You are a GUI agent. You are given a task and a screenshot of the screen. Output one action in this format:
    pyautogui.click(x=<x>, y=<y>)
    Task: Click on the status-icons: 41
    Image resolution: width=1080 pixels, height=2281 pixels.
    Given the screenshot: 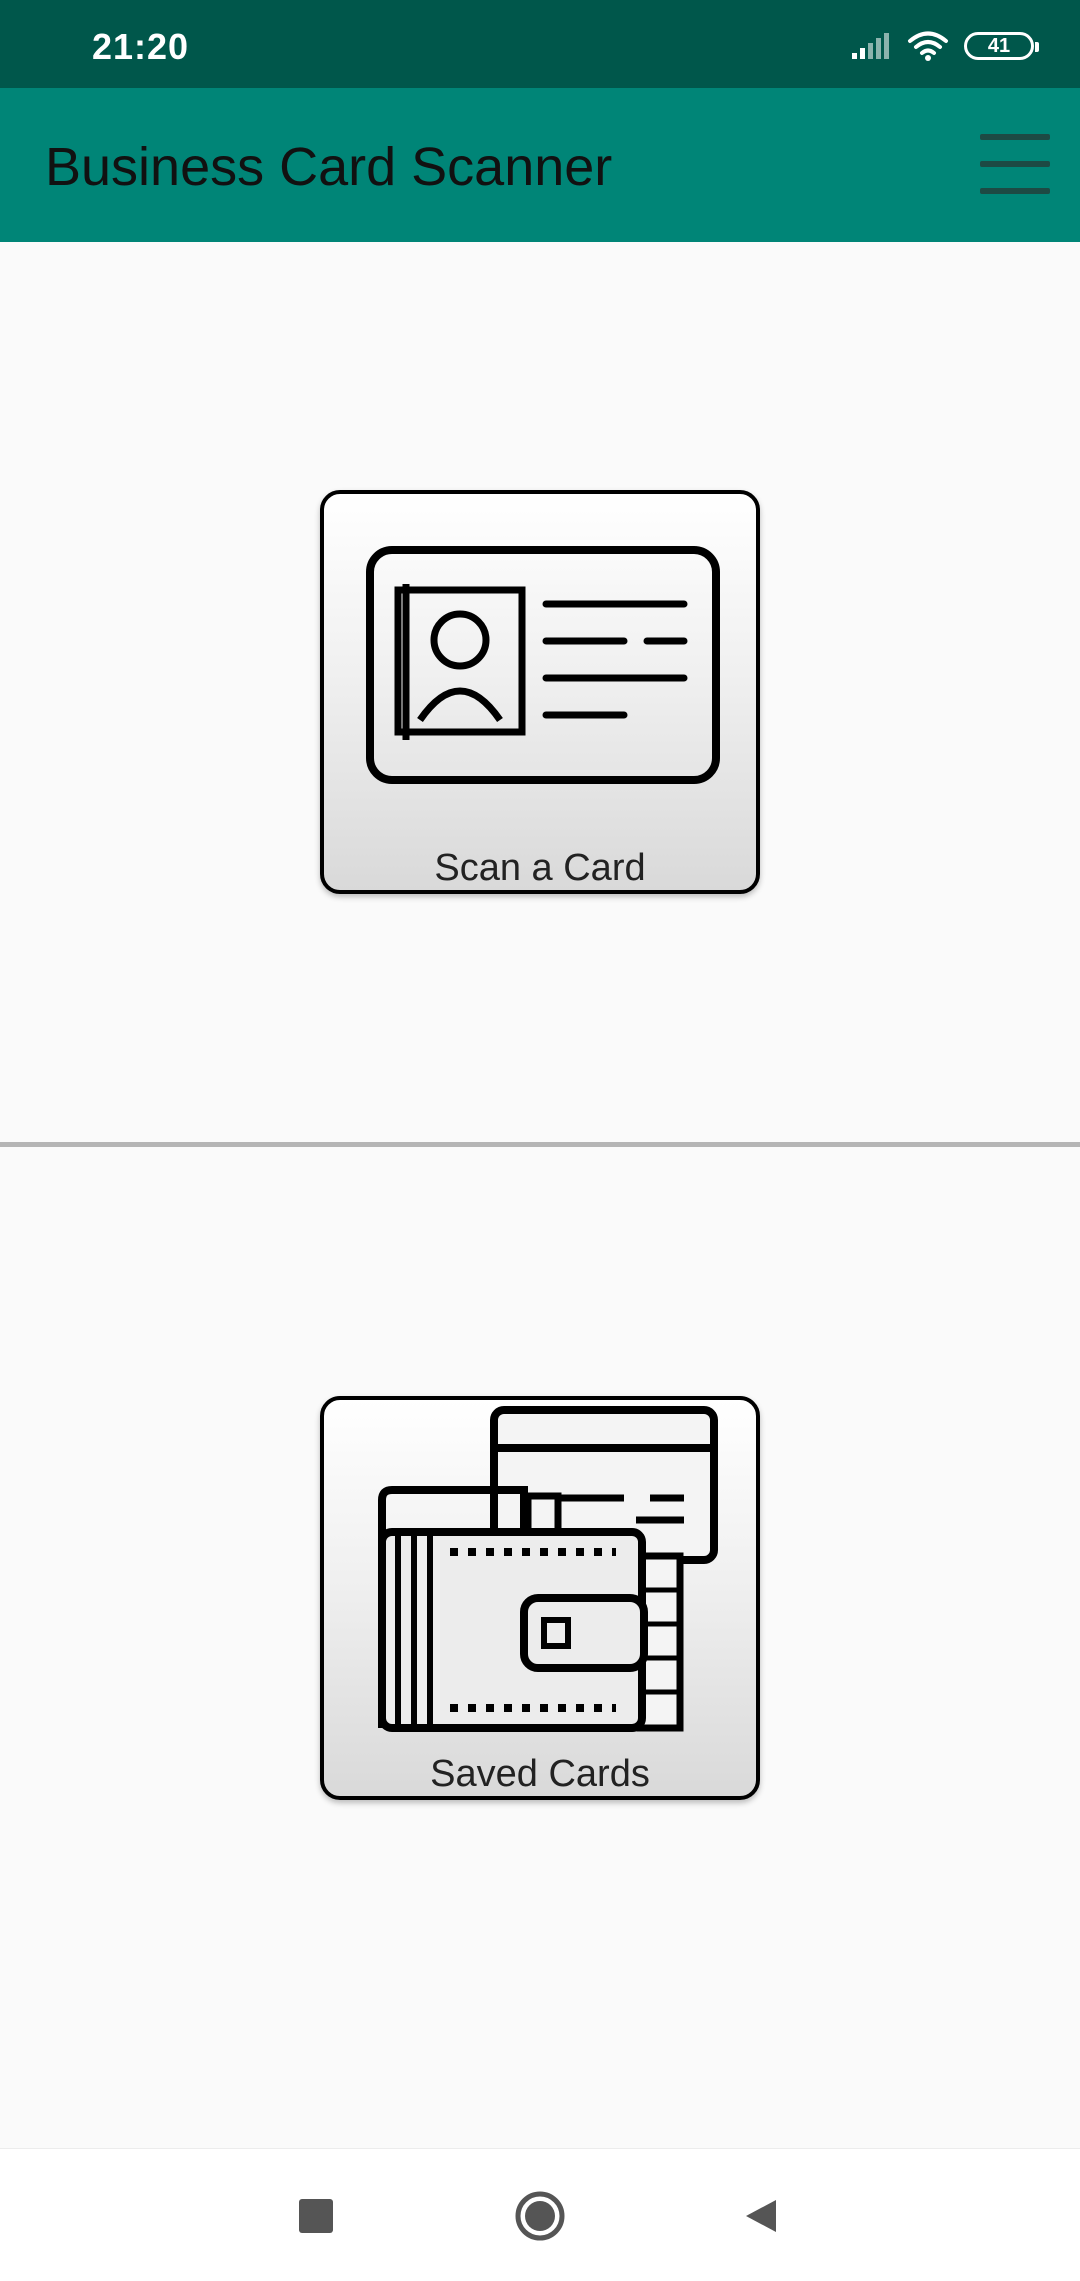 What is the action you would take?
    pyautogui.click(x=944, y=46)
    